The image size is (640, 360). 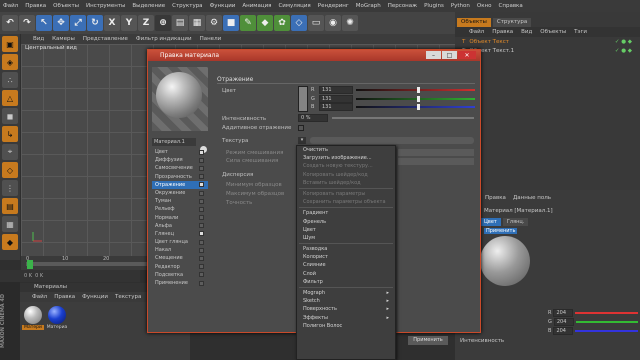 What do you see at coordinates (231, 23) in the screenshot?
I see `cube-icon: ■` at bounding box center [231, 23].